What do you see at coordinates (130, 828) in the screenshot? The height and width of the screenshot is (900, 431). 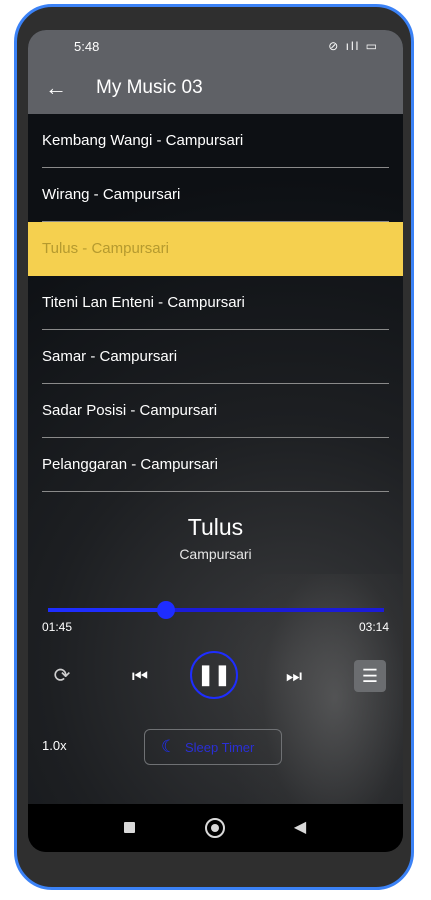 I see `recents-icon` at bounding box center [130, 828].